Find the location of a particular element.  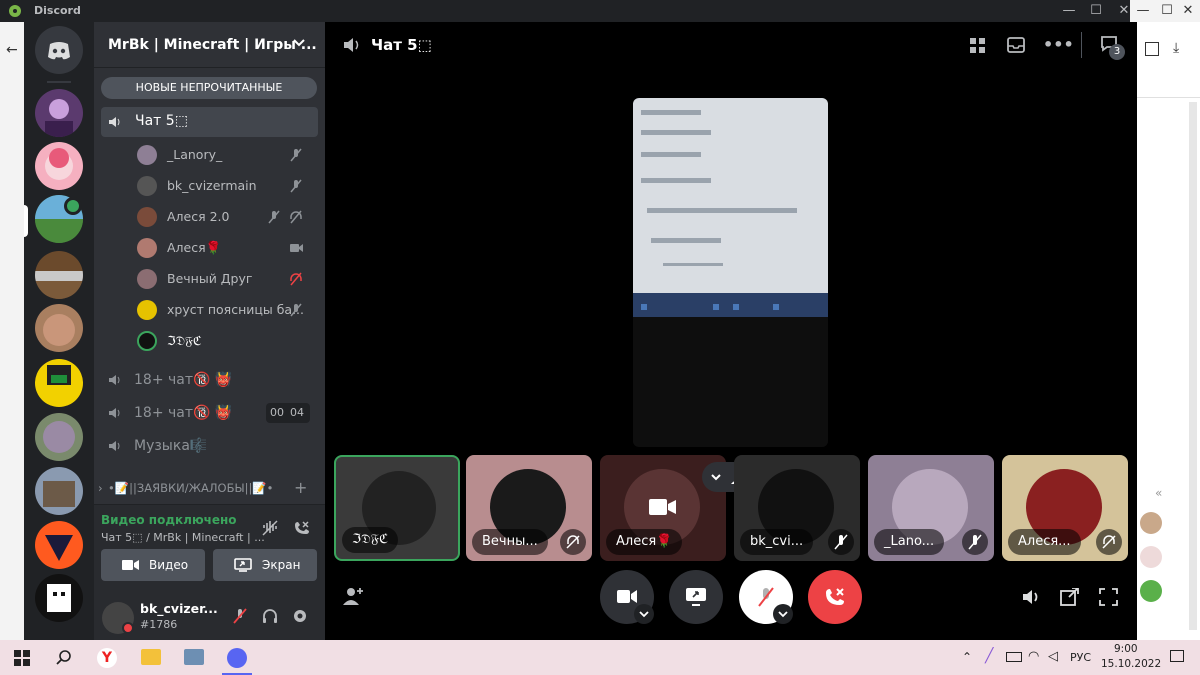

stage-channel-title: Чат 5⬚ is located at coordinates (401, 45).